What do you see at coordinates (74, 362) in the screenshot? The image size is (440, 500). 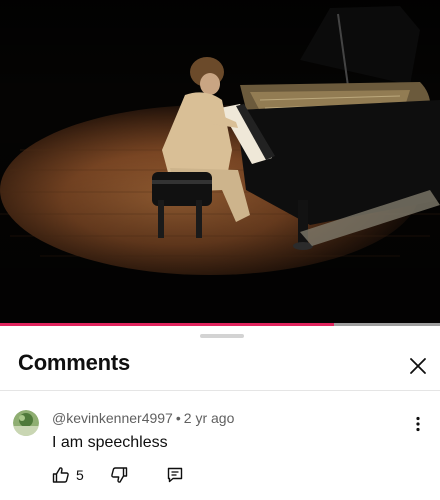 I see `comments-title: Comments` at bounding box center [74, 362].